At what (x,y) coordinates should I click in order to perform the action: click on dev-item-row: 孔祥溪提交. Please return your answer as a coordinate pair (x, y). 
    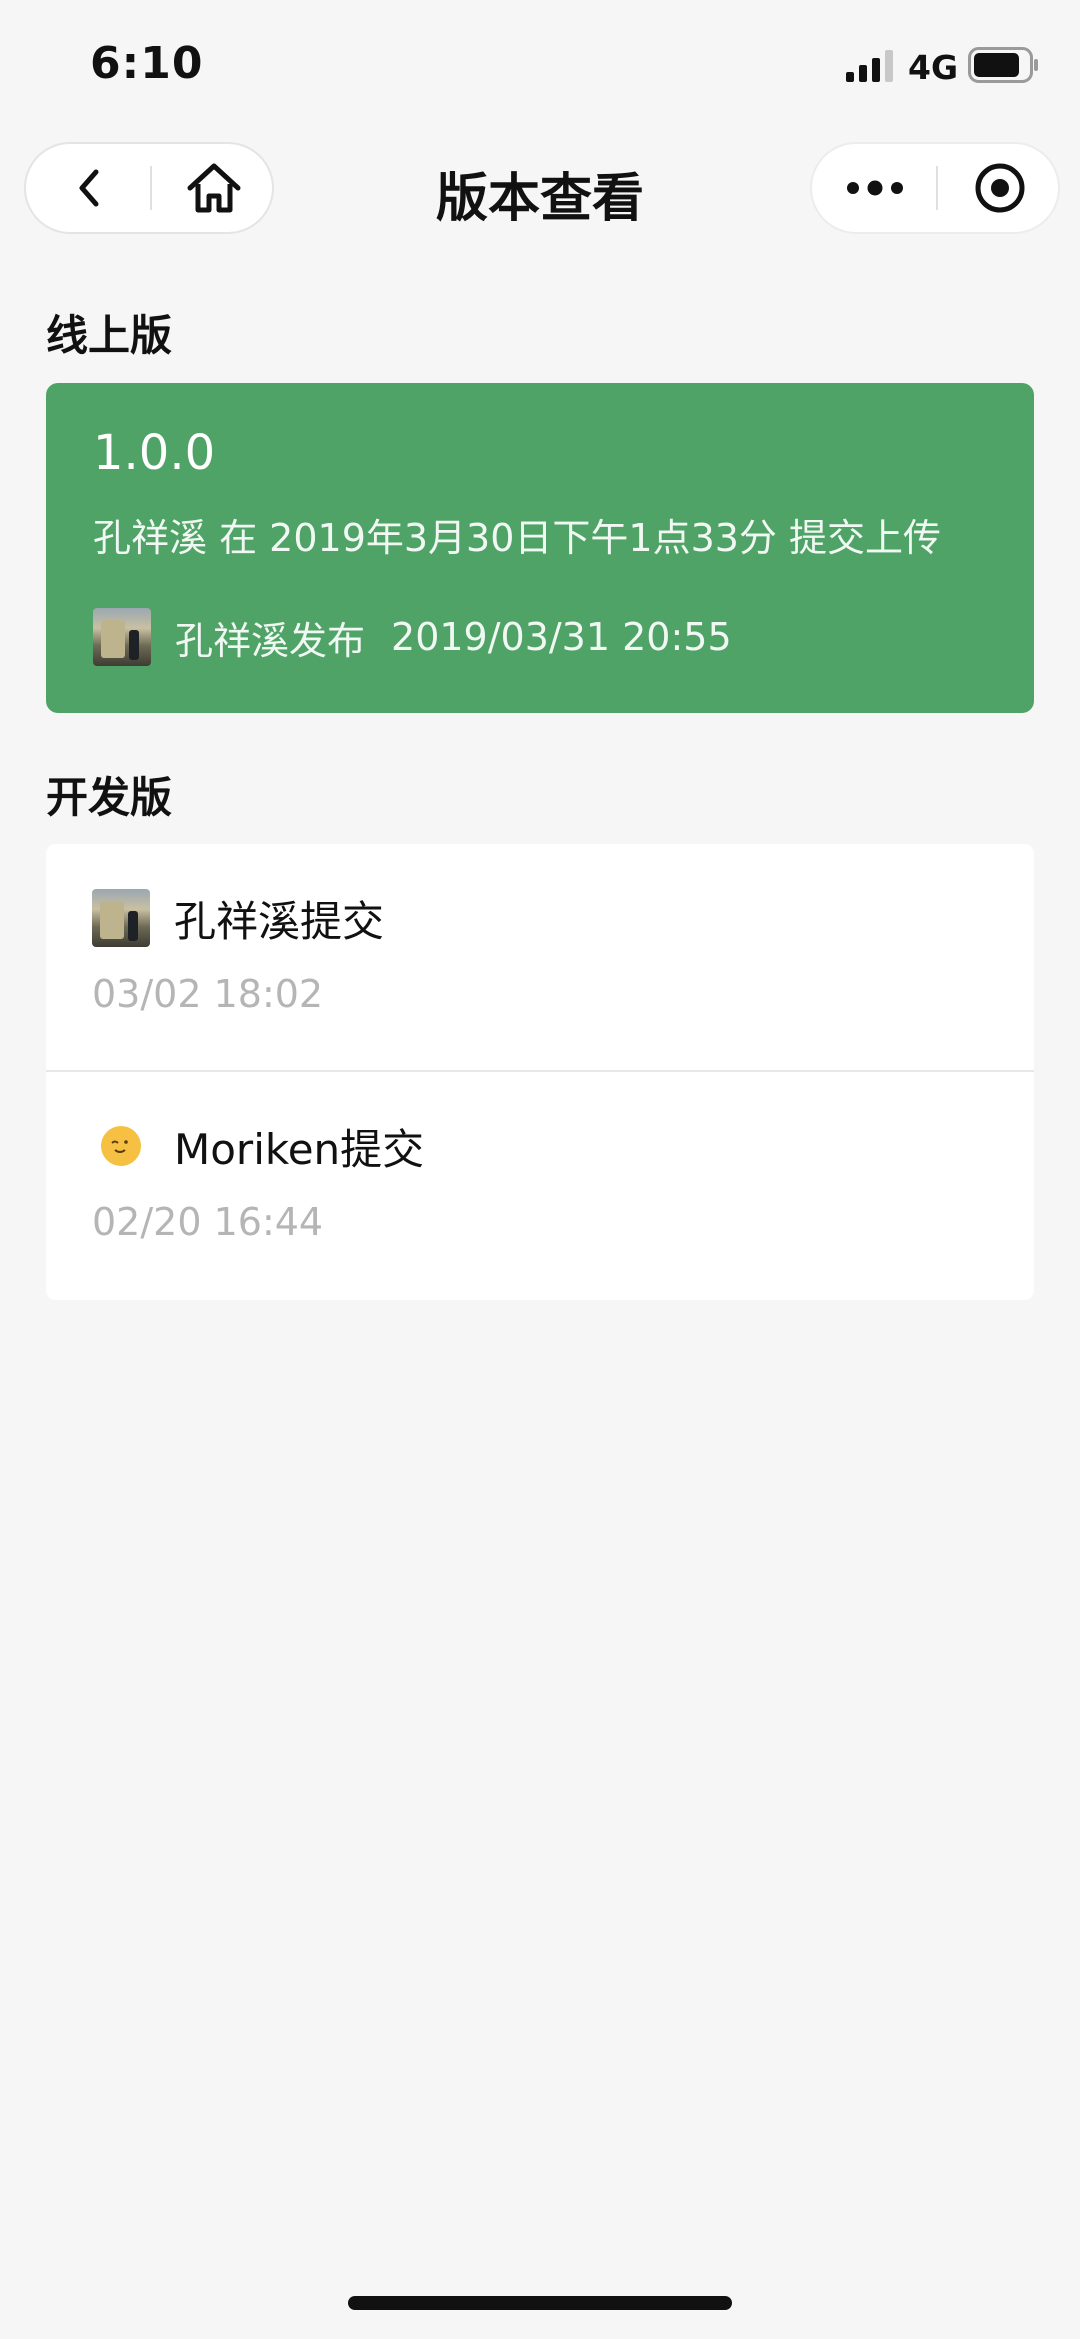
    Looking at the image, I should click on (238, 918).